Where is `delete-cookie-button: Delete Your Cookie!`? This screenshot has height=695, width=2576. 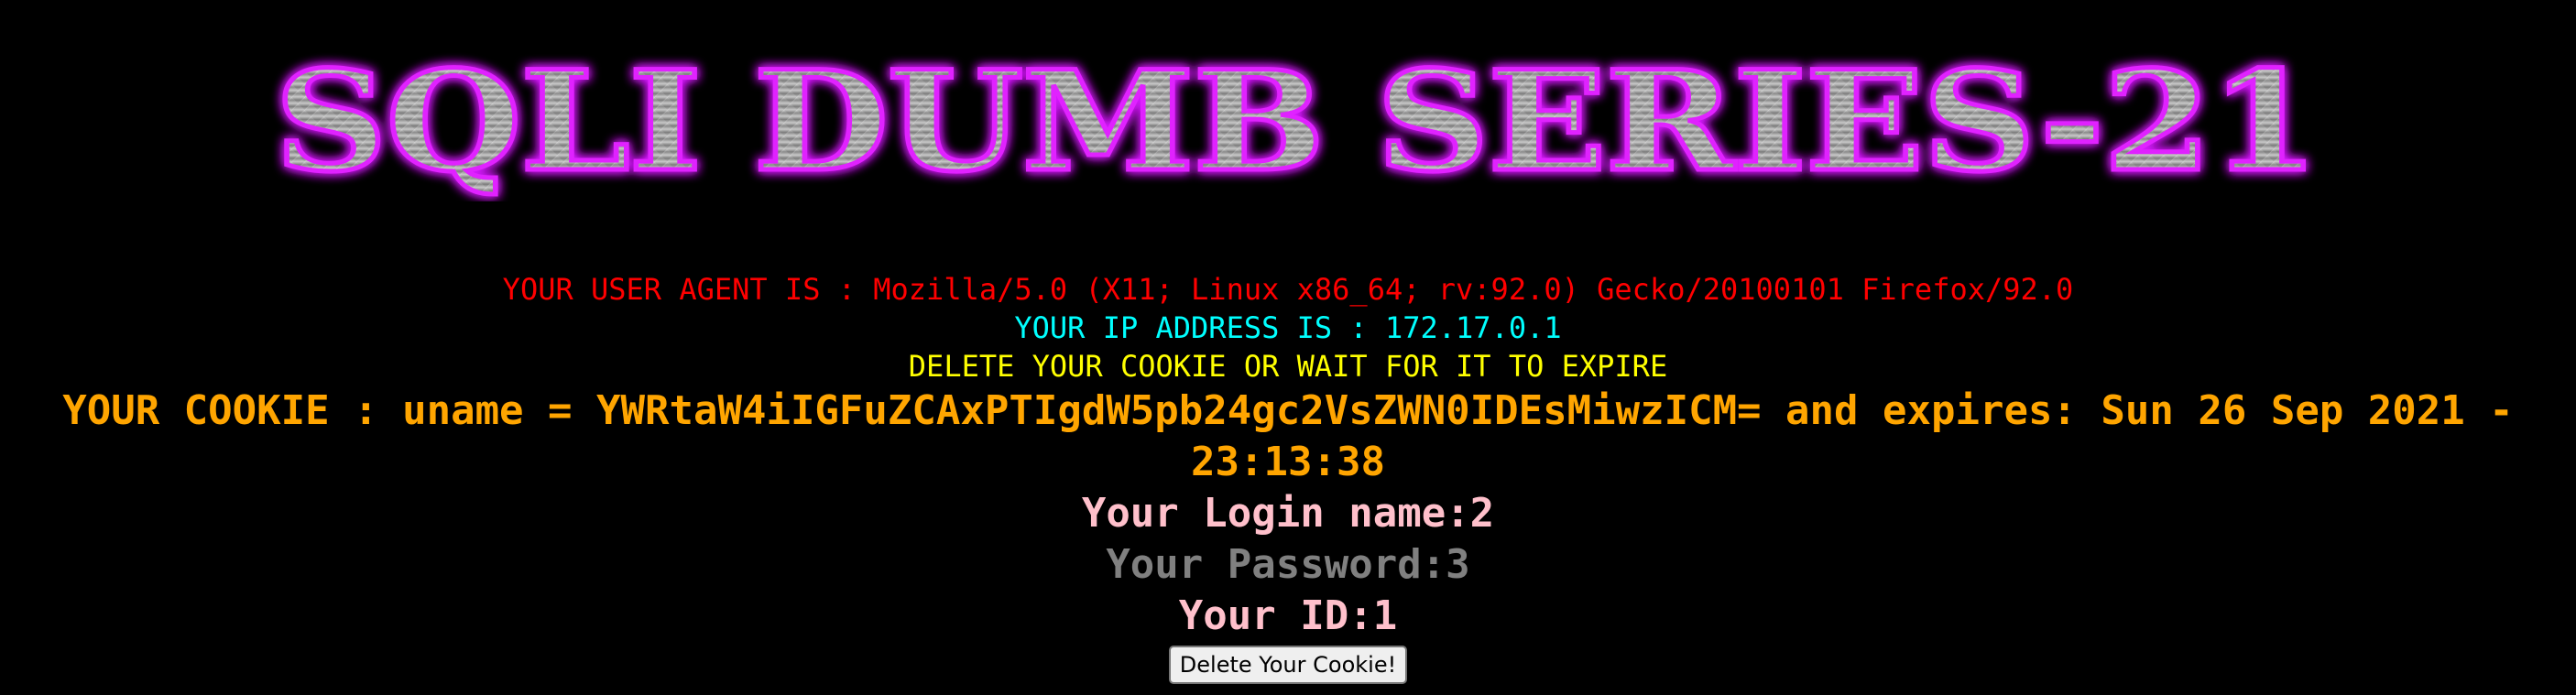
delete-cookie-button: Delete Your Cookie! is located at coordinates (1288, 665).